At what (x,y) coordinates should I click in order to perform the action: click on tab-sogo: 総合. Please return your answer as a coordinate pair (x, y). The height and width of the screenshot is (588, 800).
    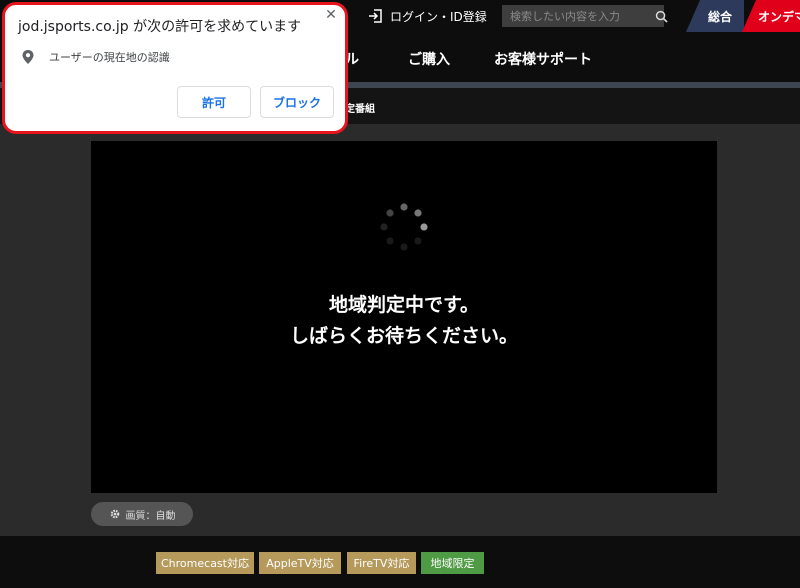
    Looking at the image, I should click on (715, 16).